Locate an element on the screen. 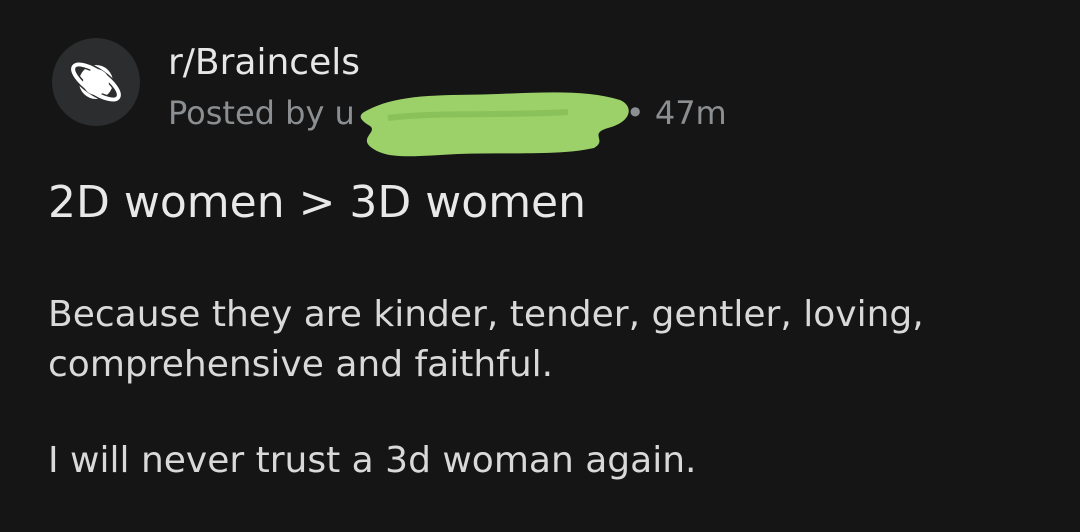 The image size is (1080, 532). planet-icon is located at coordinates (96, 82).